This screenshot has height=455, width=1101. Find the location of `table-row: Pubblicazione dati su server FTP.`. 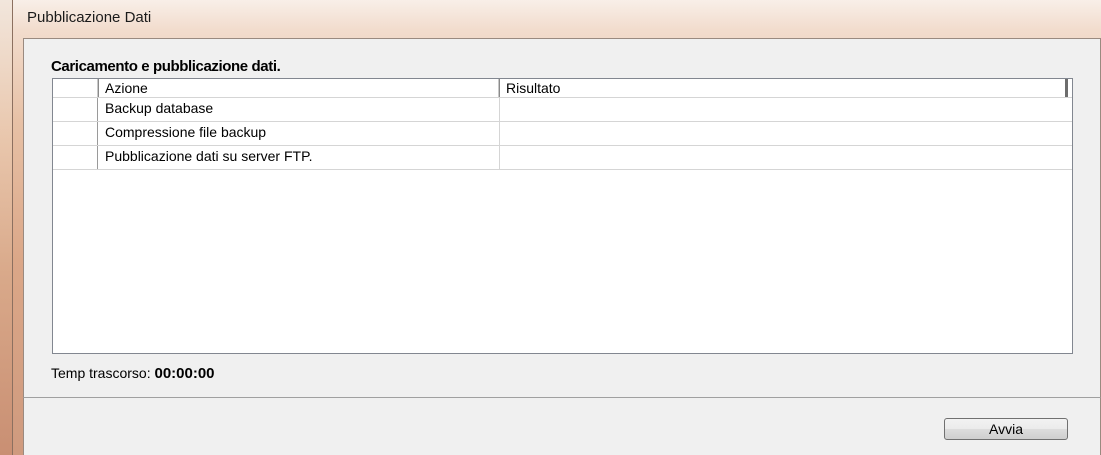

table-row: Pubblicazione dati su server FTP. is located at coordinates (562, 158).